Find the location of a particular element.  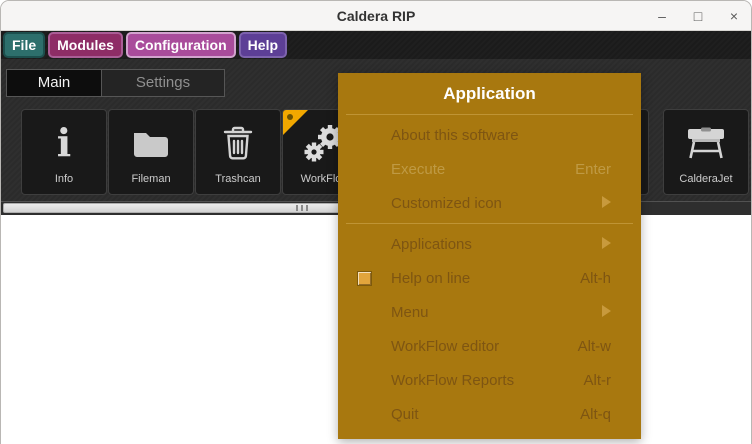

application-menu-title: Application is located at coordinates (489, 93).